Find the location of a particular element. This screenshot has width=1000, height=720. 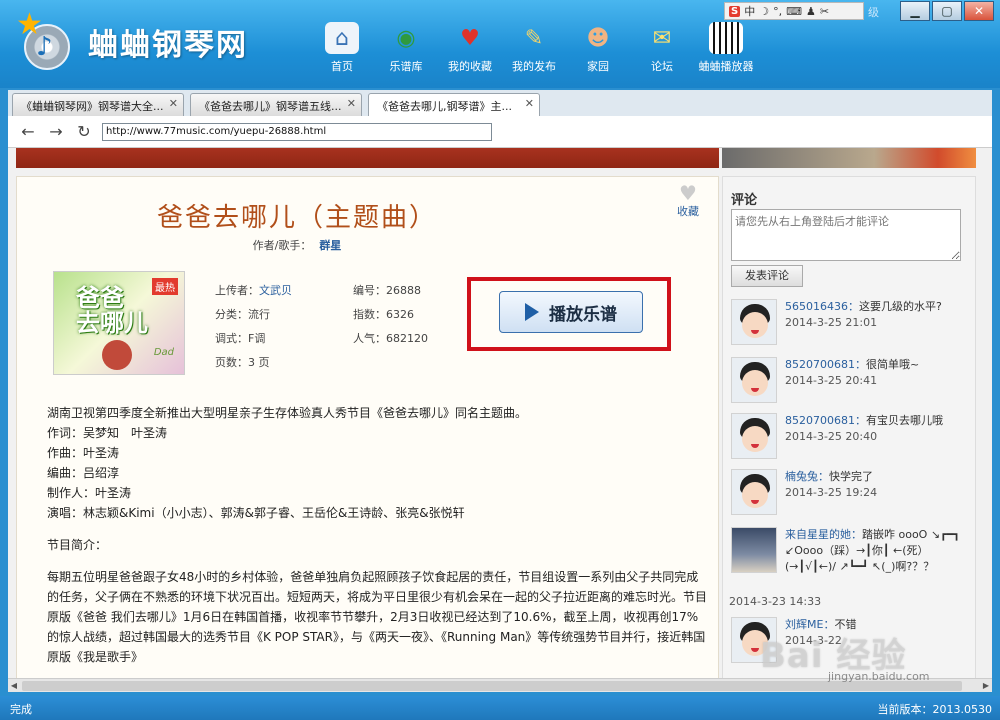

logo-text: 蛐蛐钢琴网 is located at coordinates (168, 45).